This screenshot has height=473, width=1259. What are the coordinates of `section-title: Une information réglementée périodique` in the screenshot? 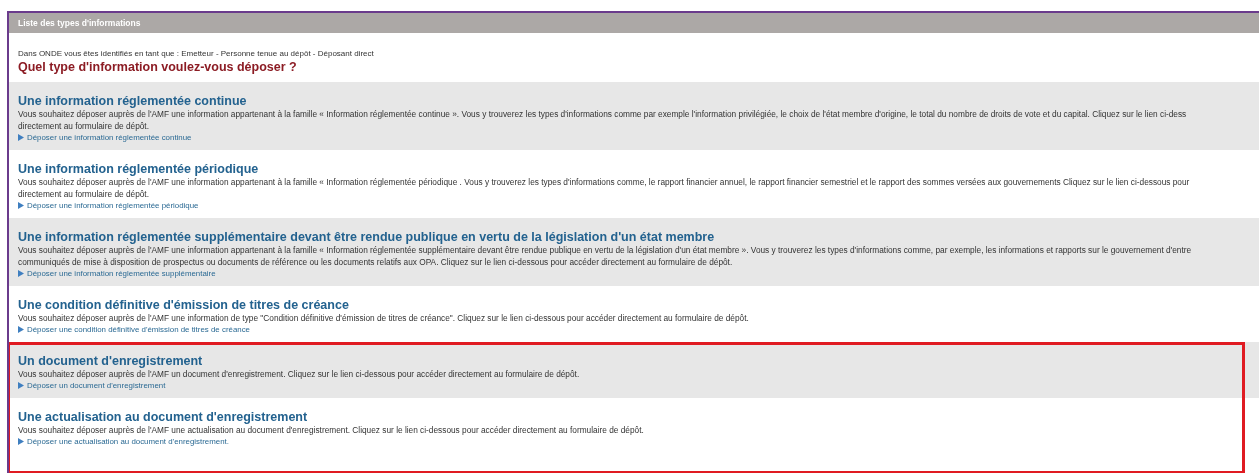 It's located at (139, 169).